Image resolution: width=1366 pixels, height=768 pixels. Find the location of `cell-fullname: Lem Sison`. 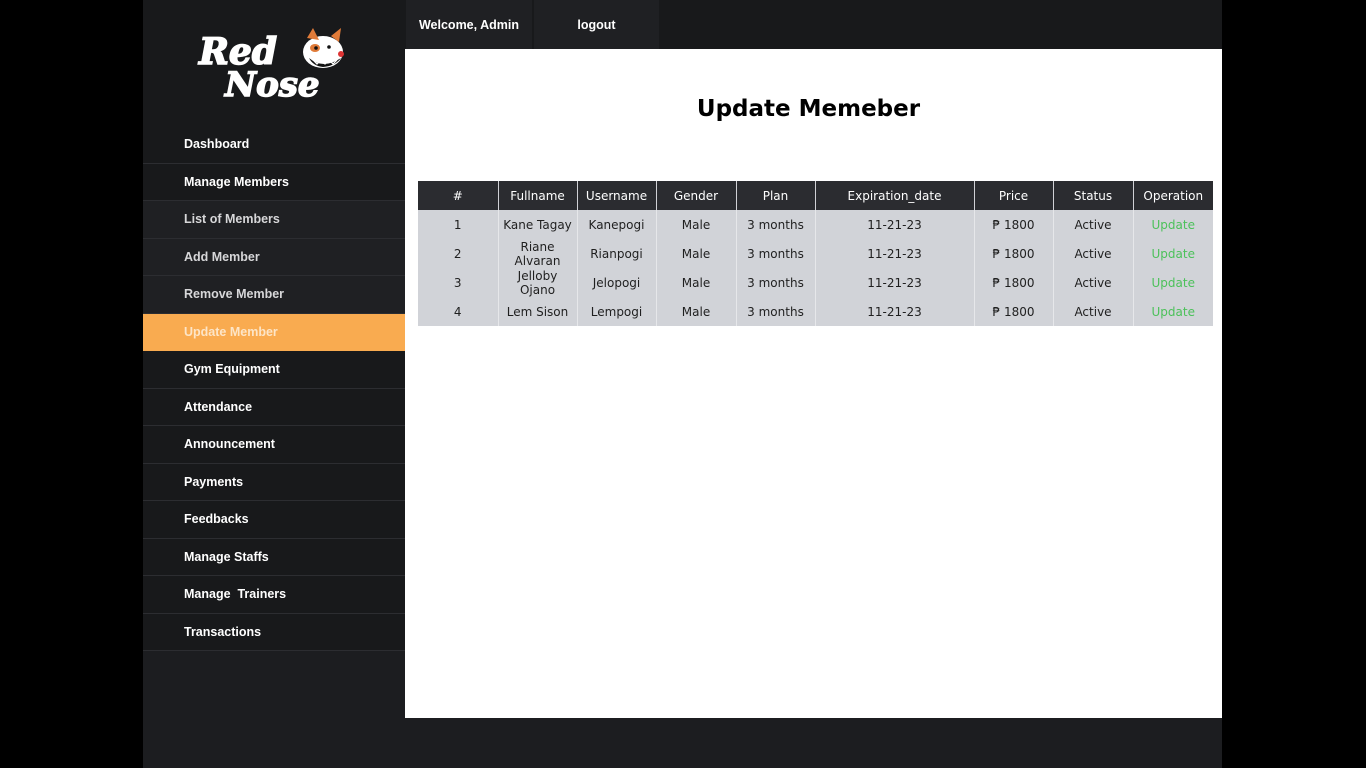

cell-fullname: Lem Sison is located at coordinates (538, 311).